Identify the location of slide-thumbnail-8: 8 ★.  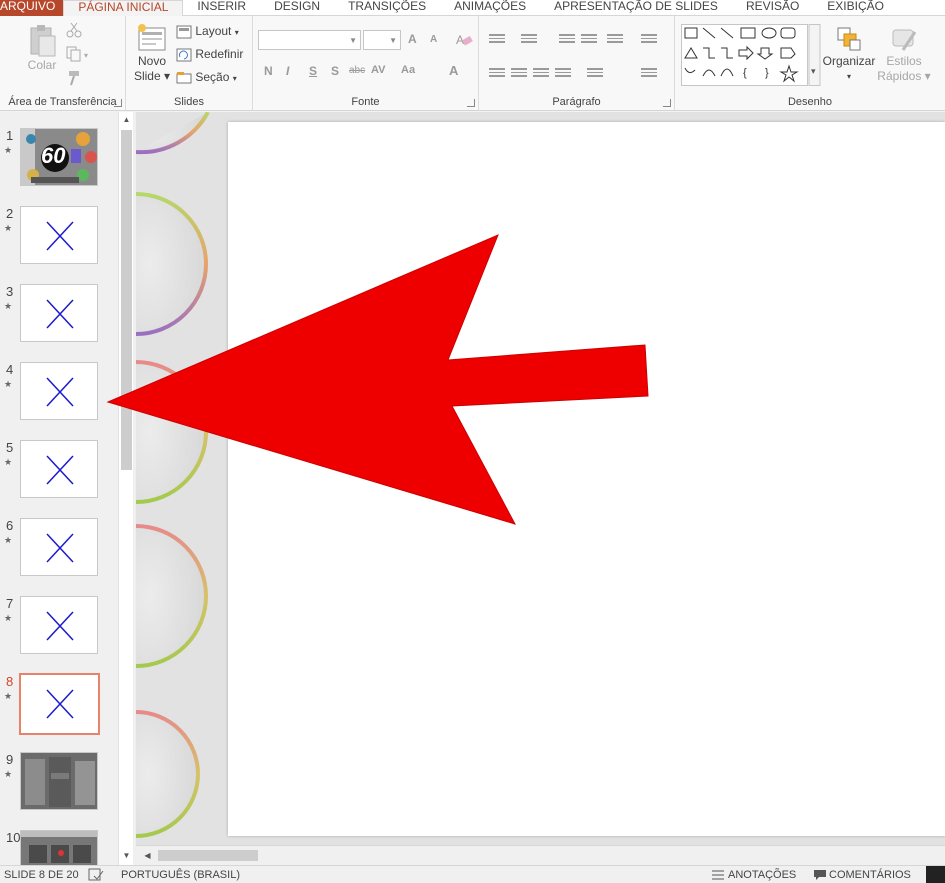
(59, 708).